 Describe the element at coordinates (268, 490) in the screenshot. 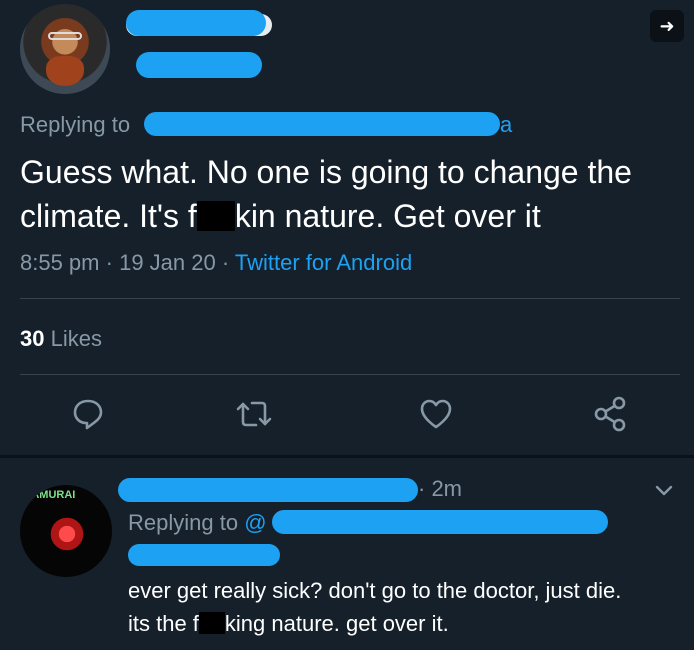

I see `redacted-reply-name` at that location.